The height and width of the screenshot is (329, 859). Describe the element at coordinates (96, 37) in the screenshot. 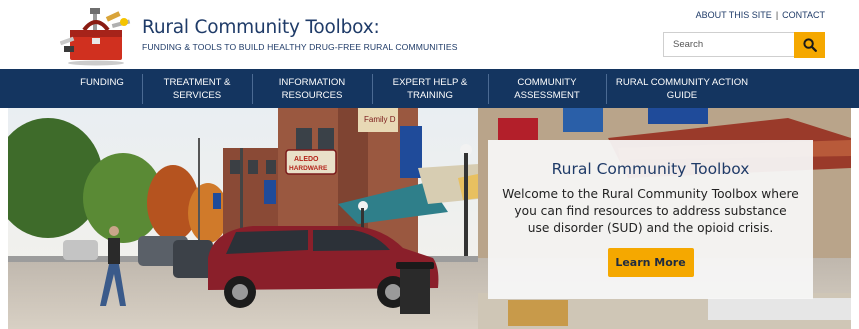

I see `toolbox-icon` at that location.